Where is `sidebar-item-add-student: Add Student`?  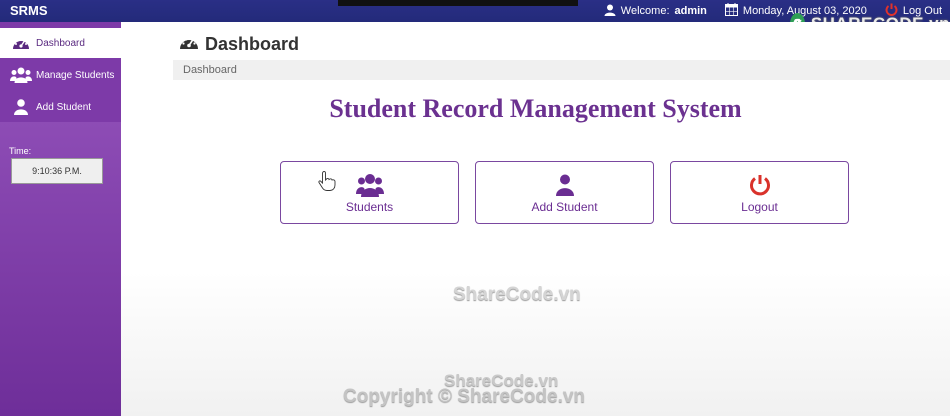
sidebar-item-add-student: Add Student is located at coordinates (60, 107).